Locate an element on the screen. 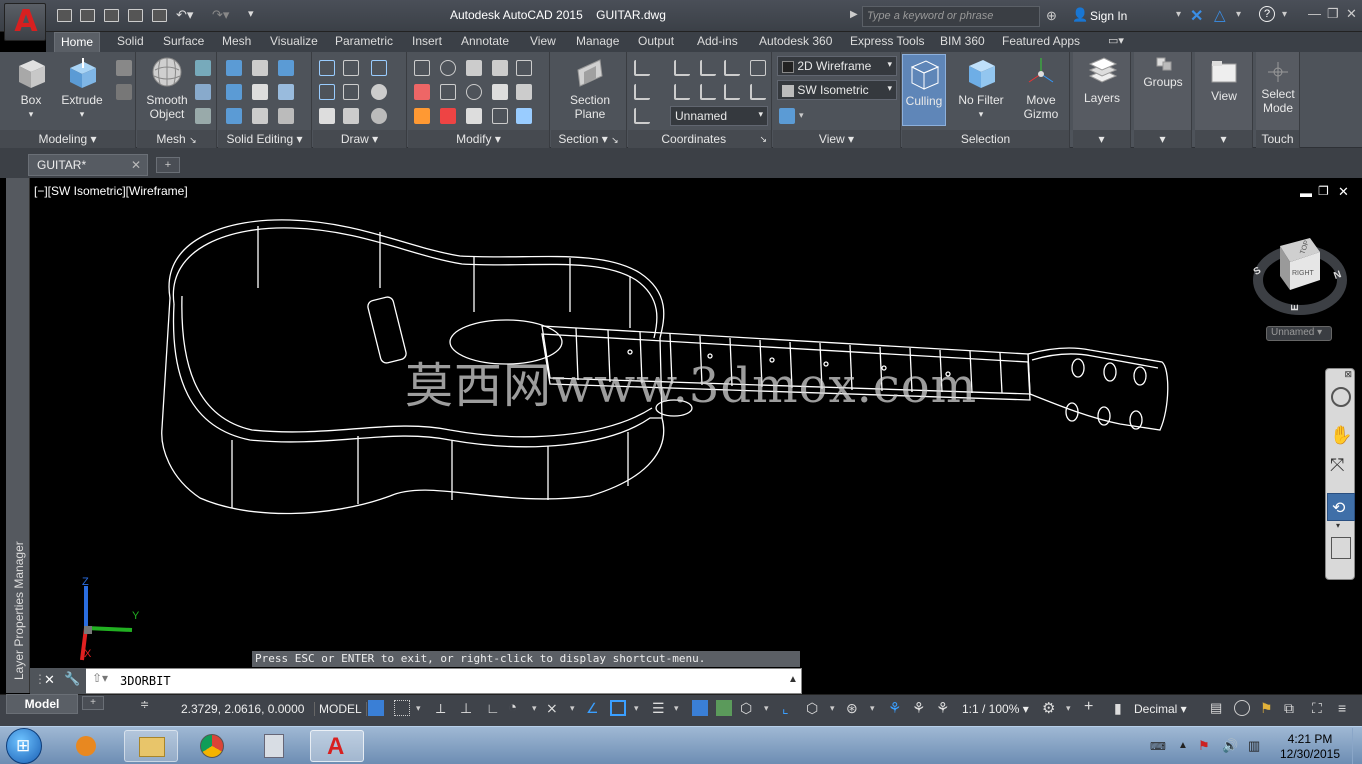 This screenshot has height=764, width=1362. slice-icon is located at coordinates (260, 92).